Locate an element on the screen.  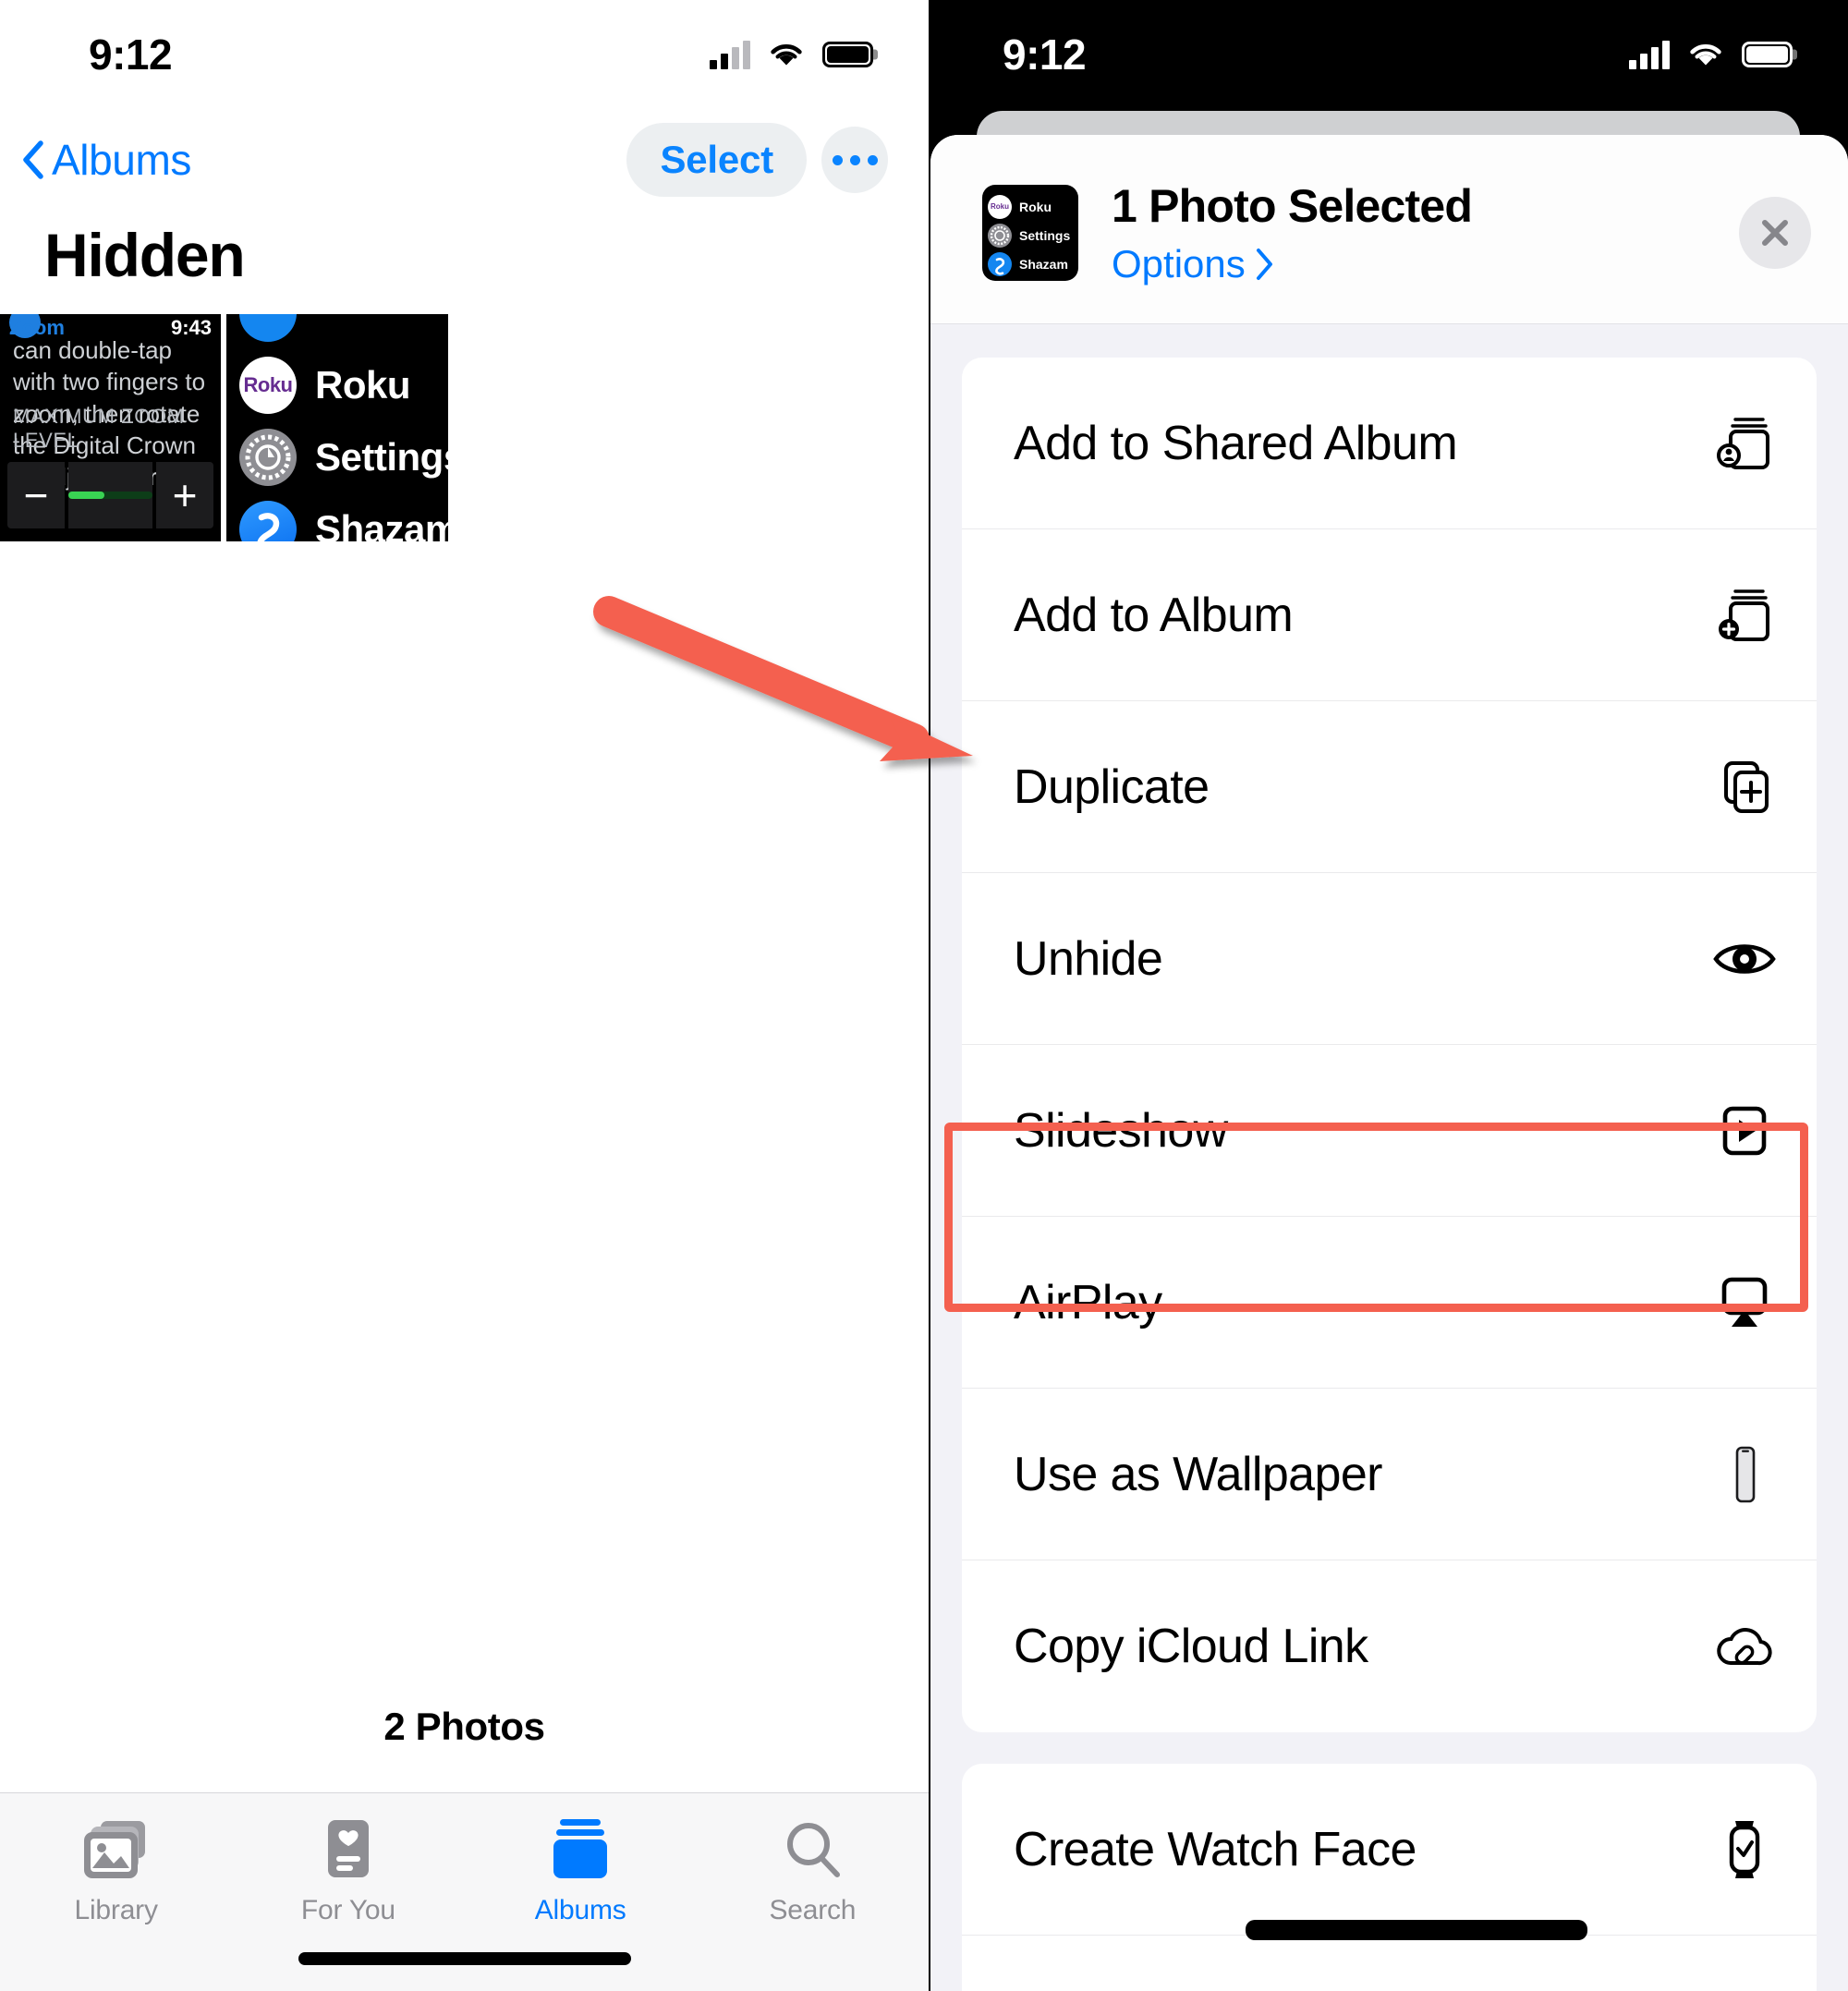
action-duplicate: Duplicate is located at coordinates (1389, 787).